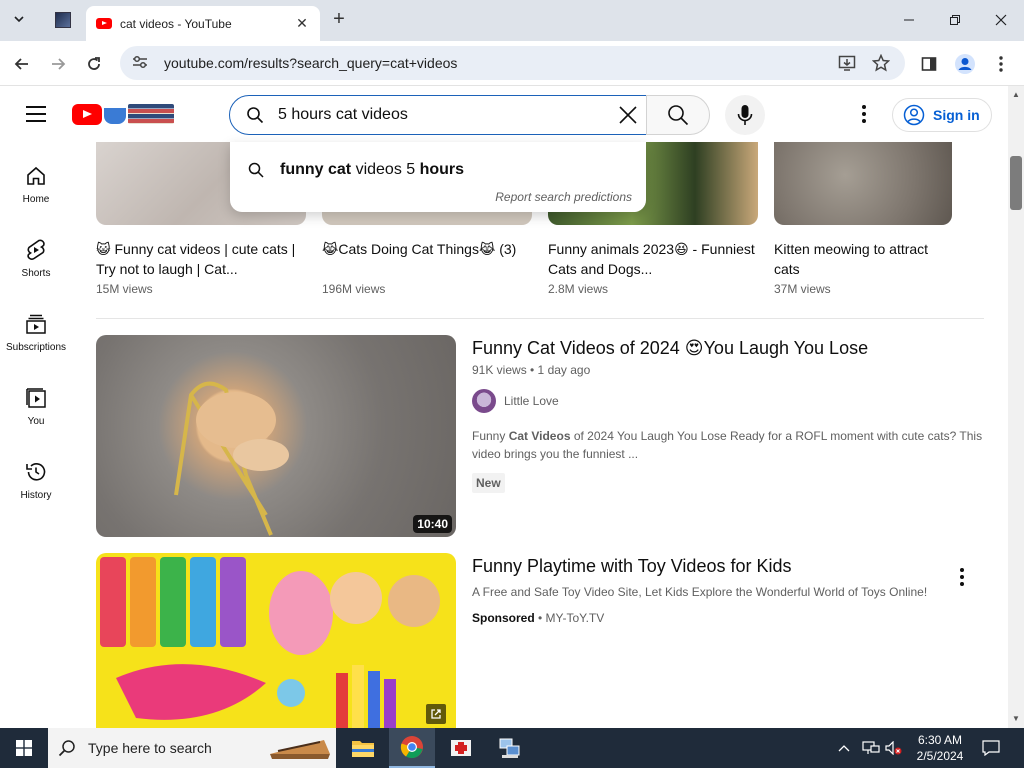  What do you see at coordinates (36, 334) in the screenshot?
I see `guide-item-subscriptions: Subscriptions` at bounding box center [36, 334].